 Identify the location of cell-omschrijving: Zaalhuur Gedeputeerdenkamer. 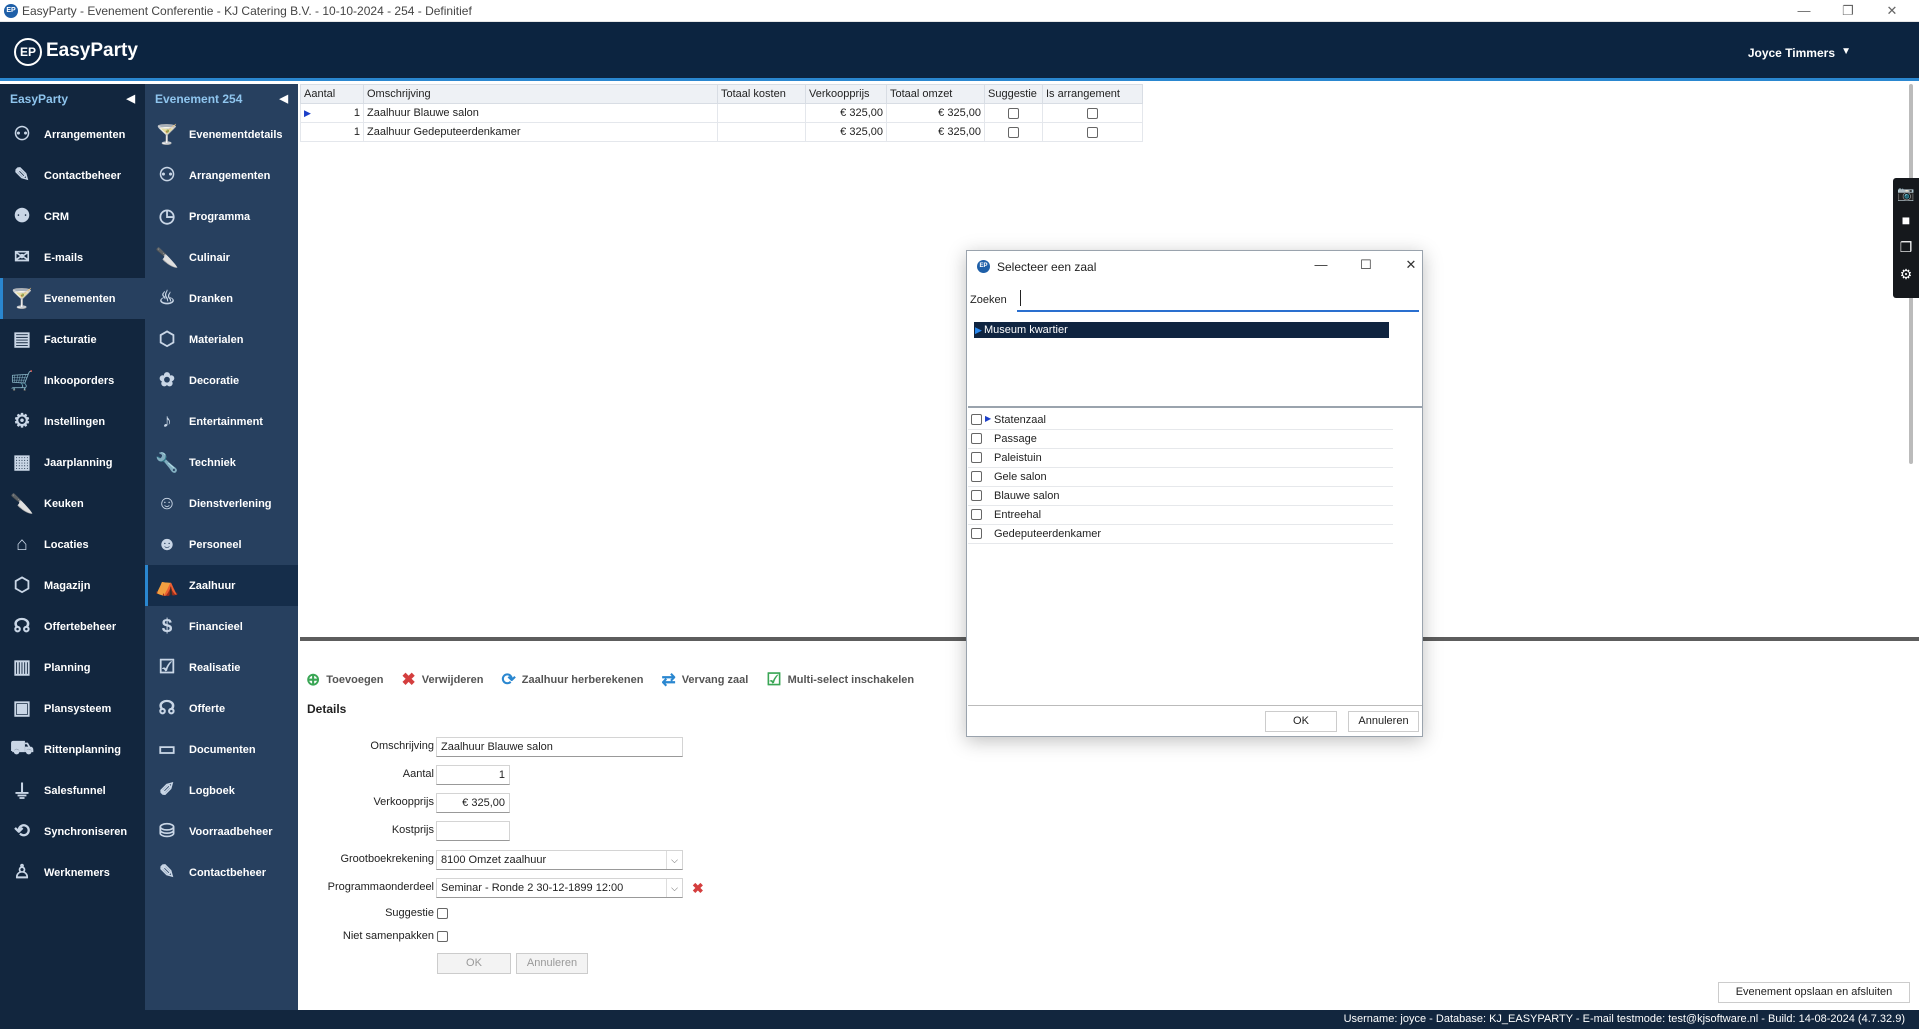
(540, 132).